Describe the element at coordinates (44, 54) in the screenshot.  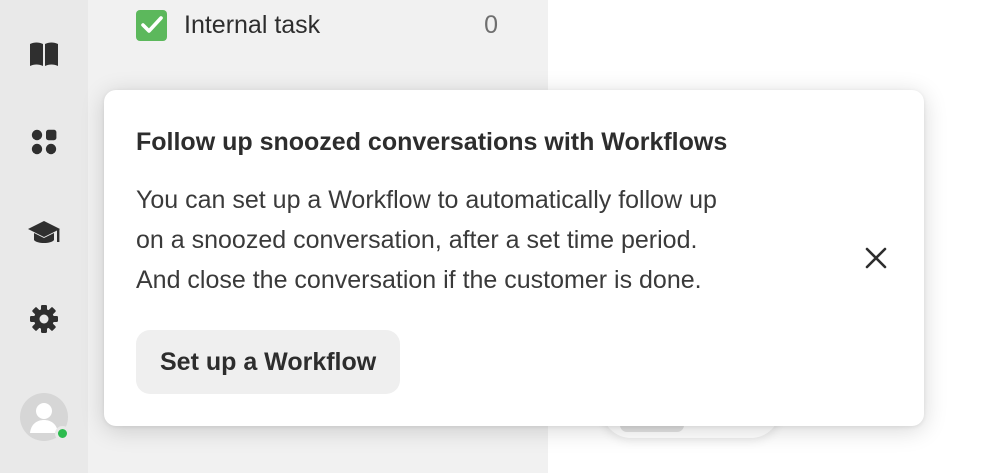
I see `book-icon` at that location.